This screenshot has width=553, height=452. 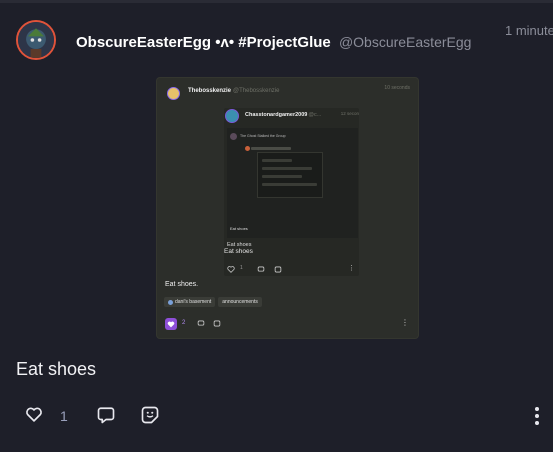 What do you see at coordinates (239, 228) in the screenshot?
I see `deep-nested-text: Eat shoes` at bounding box center [239, 228].